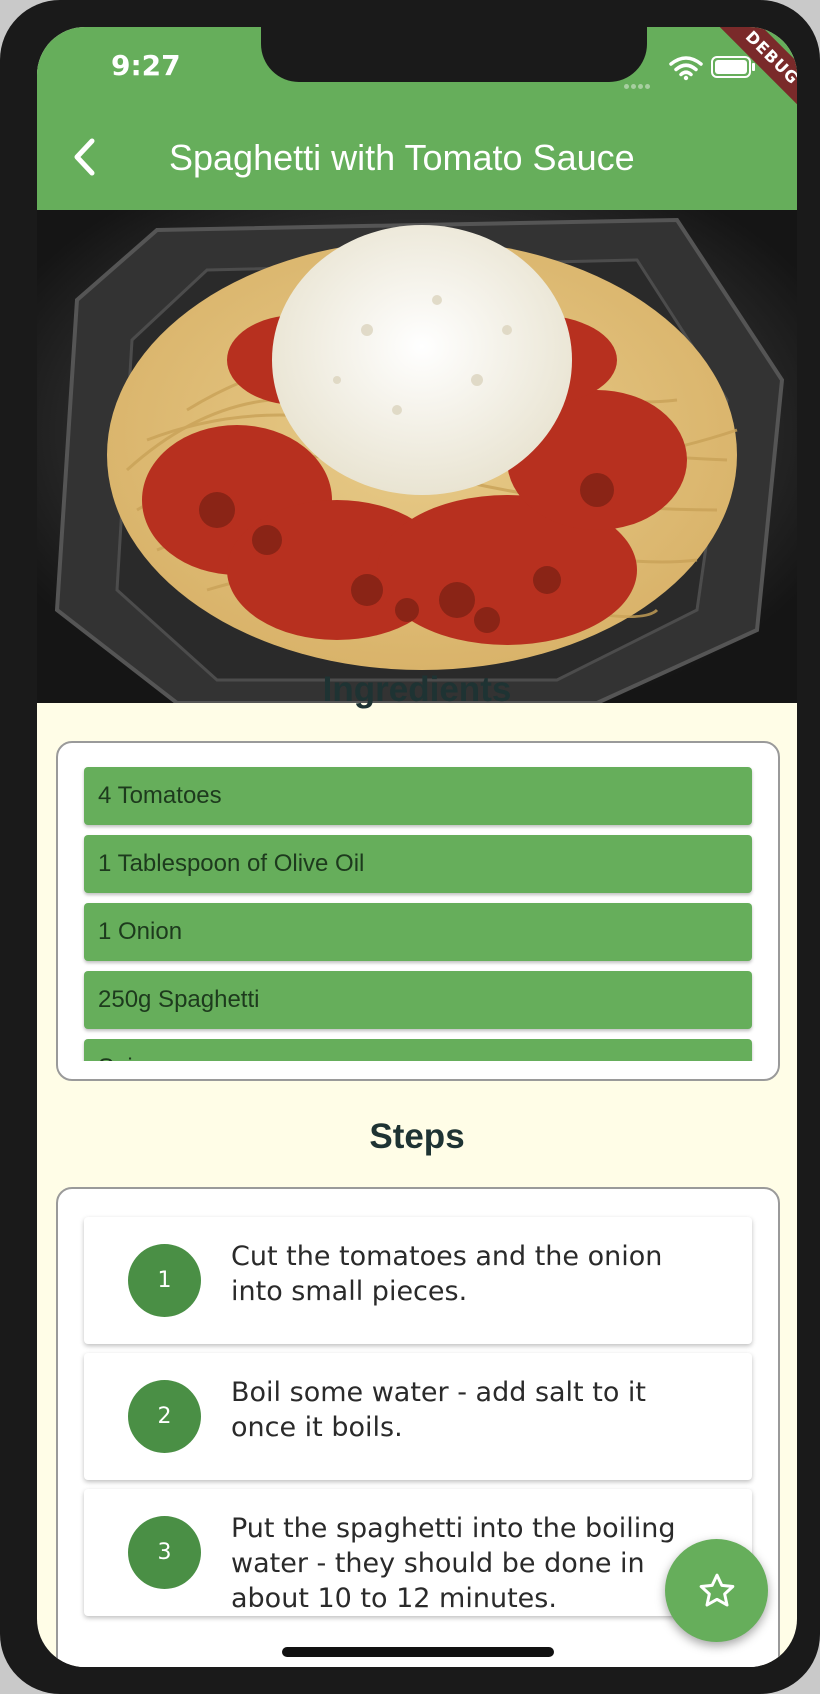 This screenshot has height=1694, width=820. What do you see at coordinates (418, 1652) in the screenshot?
I see `home-indicator` at bounding box center [418, 1652].